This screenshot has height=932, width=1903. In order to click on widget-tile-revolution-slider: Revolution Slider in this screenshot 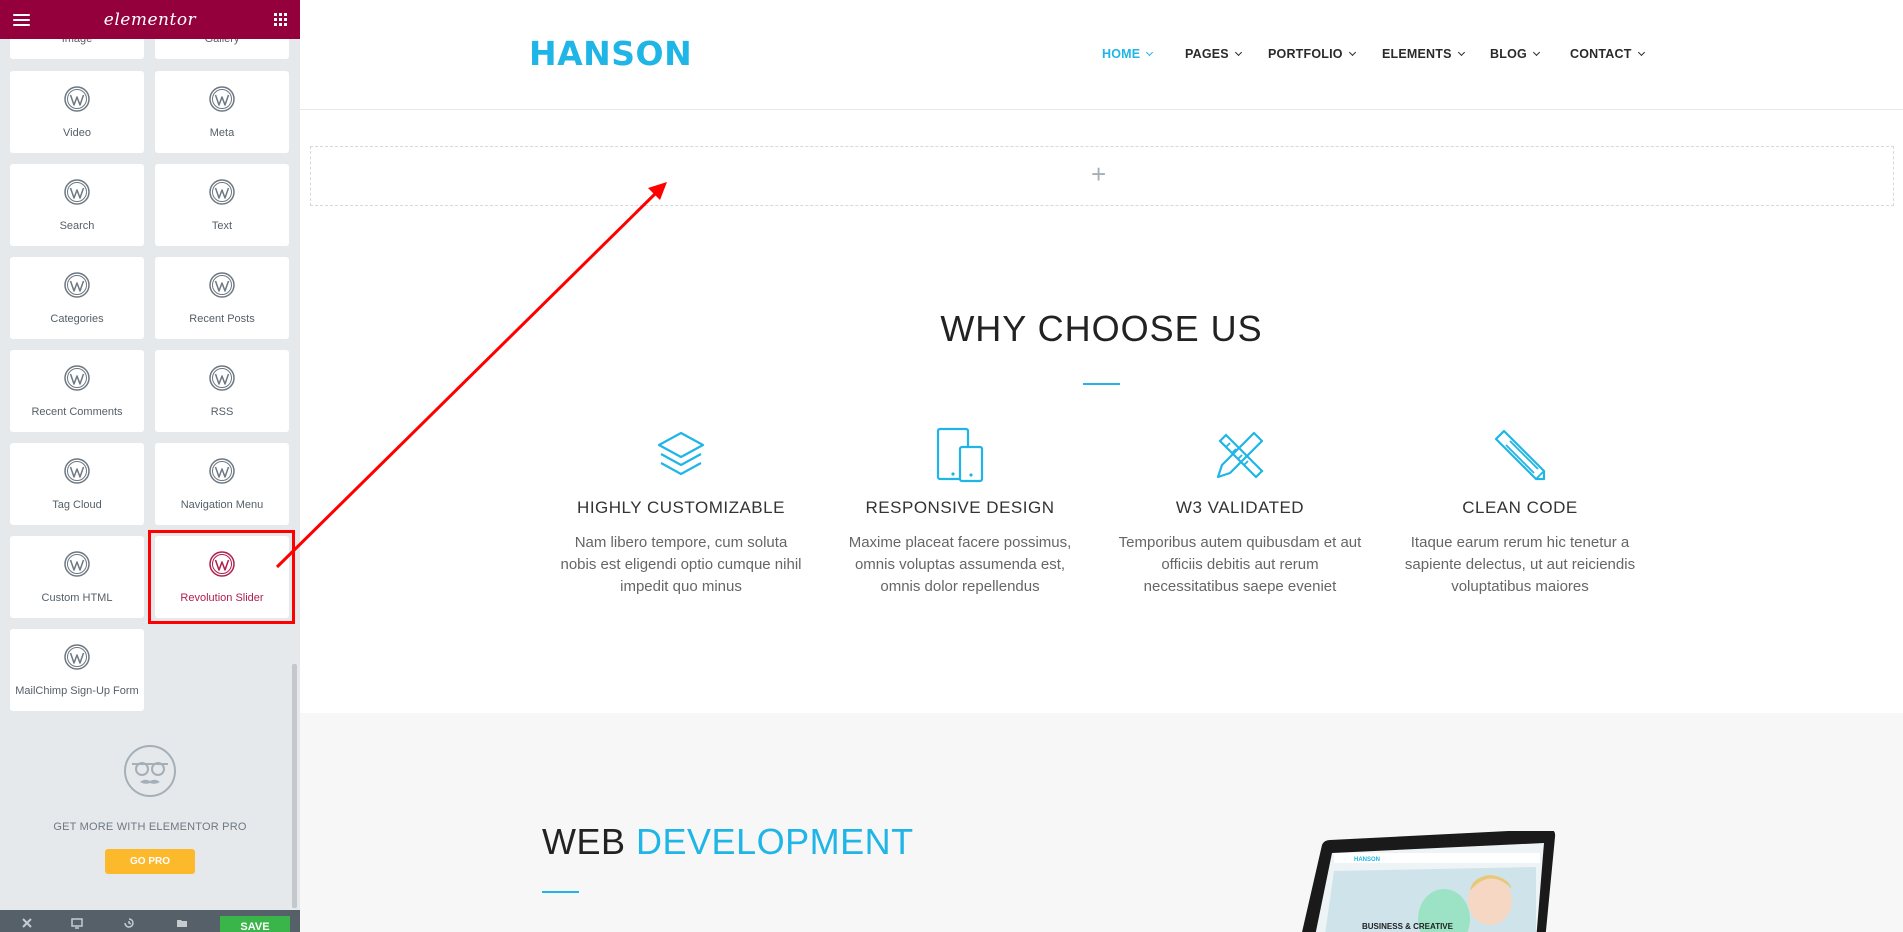, I will do `click(222, 577)`.